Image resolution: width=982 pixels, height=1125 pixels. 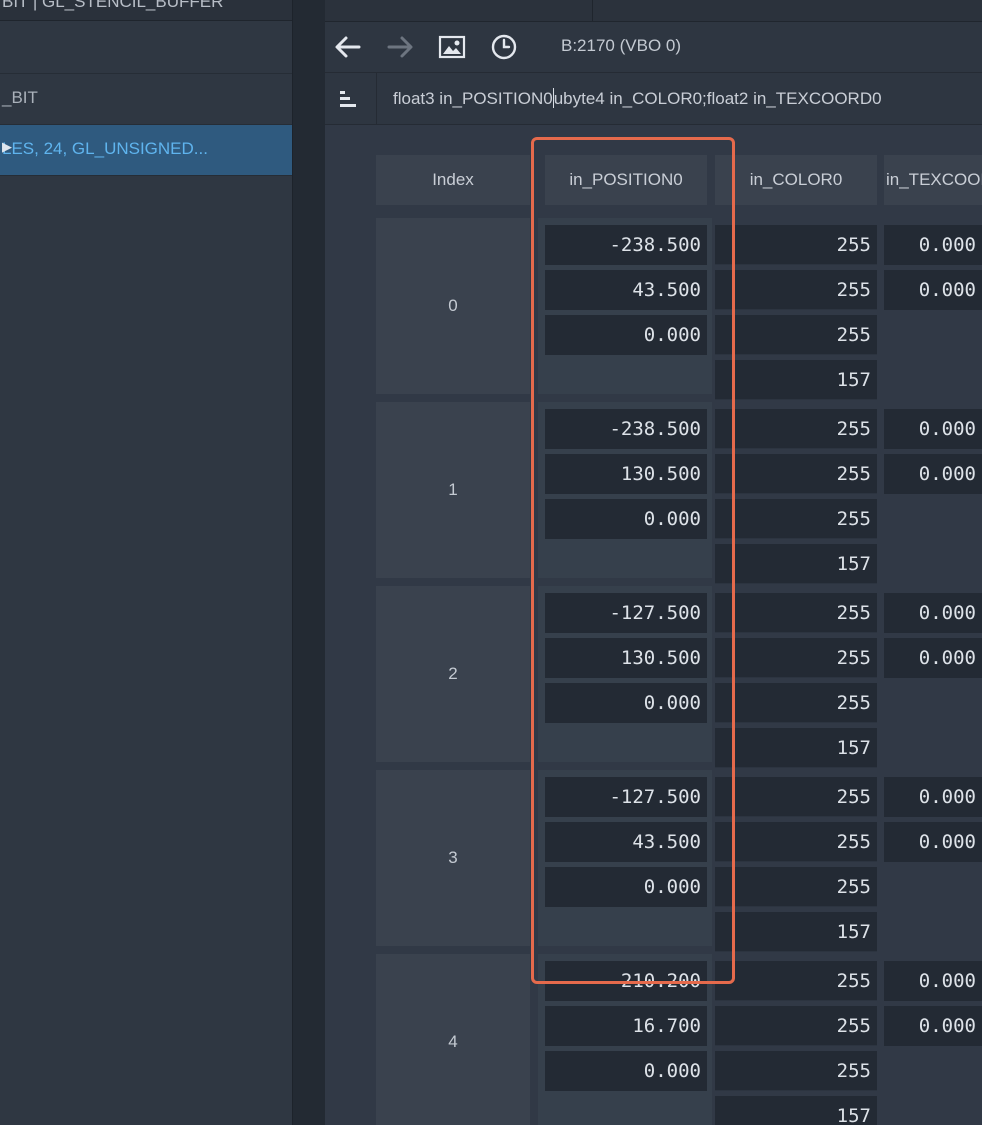 I want to click on left-panel-title: BIT | GL_STENCIL_BUFFER, so click(x=146, y=10).